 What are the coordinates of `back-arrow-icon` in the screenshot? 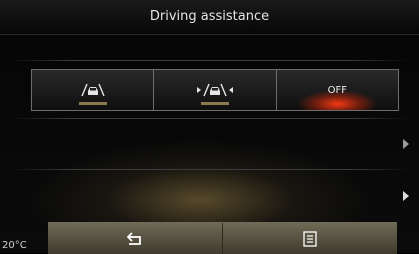 It's located at (133, 238).